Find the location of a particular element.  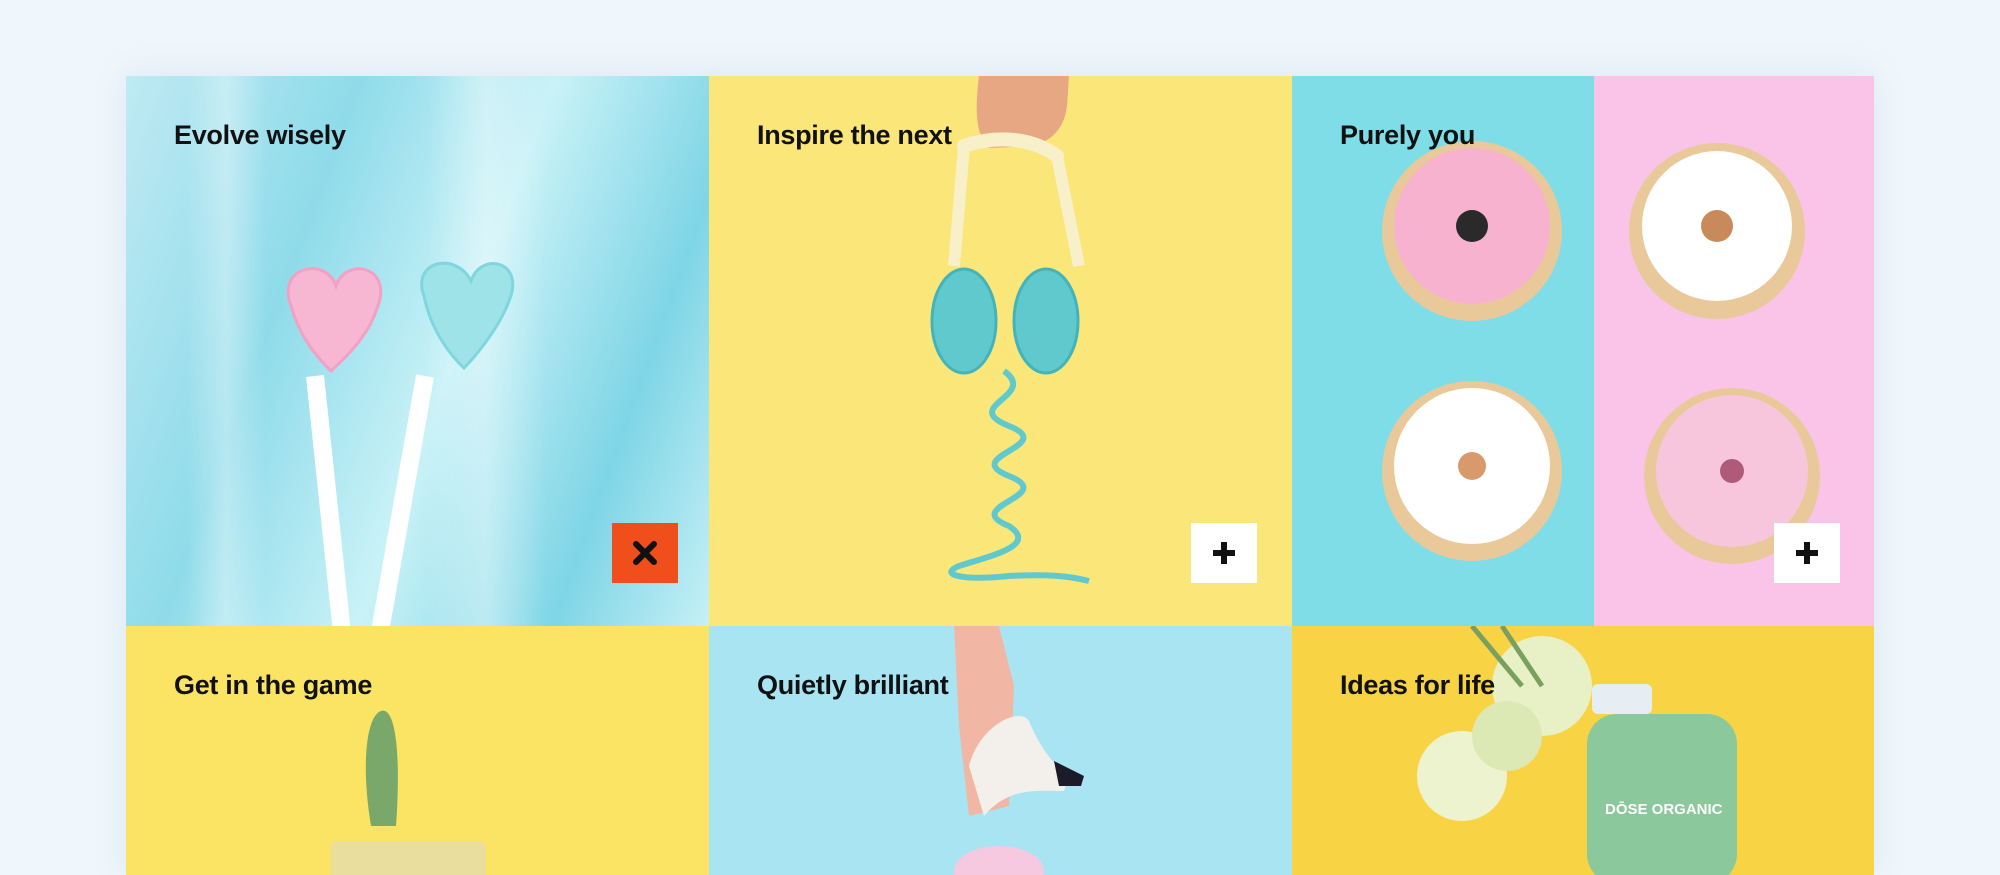

tile-title: Inspire the next is located at coordinates (854, 135).